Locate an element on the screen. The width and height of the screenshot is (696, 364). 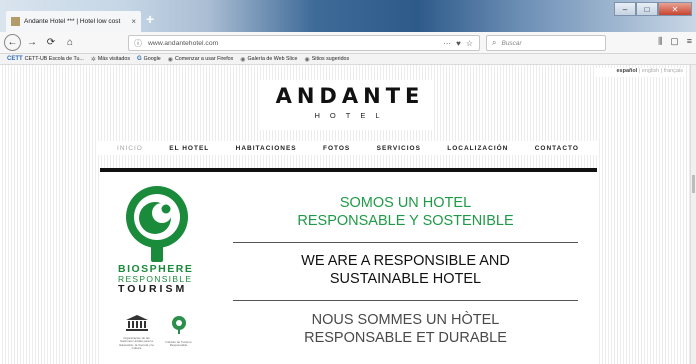
toolbar-right: ⫼ ▢ ≡ is located at coordinates (675, 41).